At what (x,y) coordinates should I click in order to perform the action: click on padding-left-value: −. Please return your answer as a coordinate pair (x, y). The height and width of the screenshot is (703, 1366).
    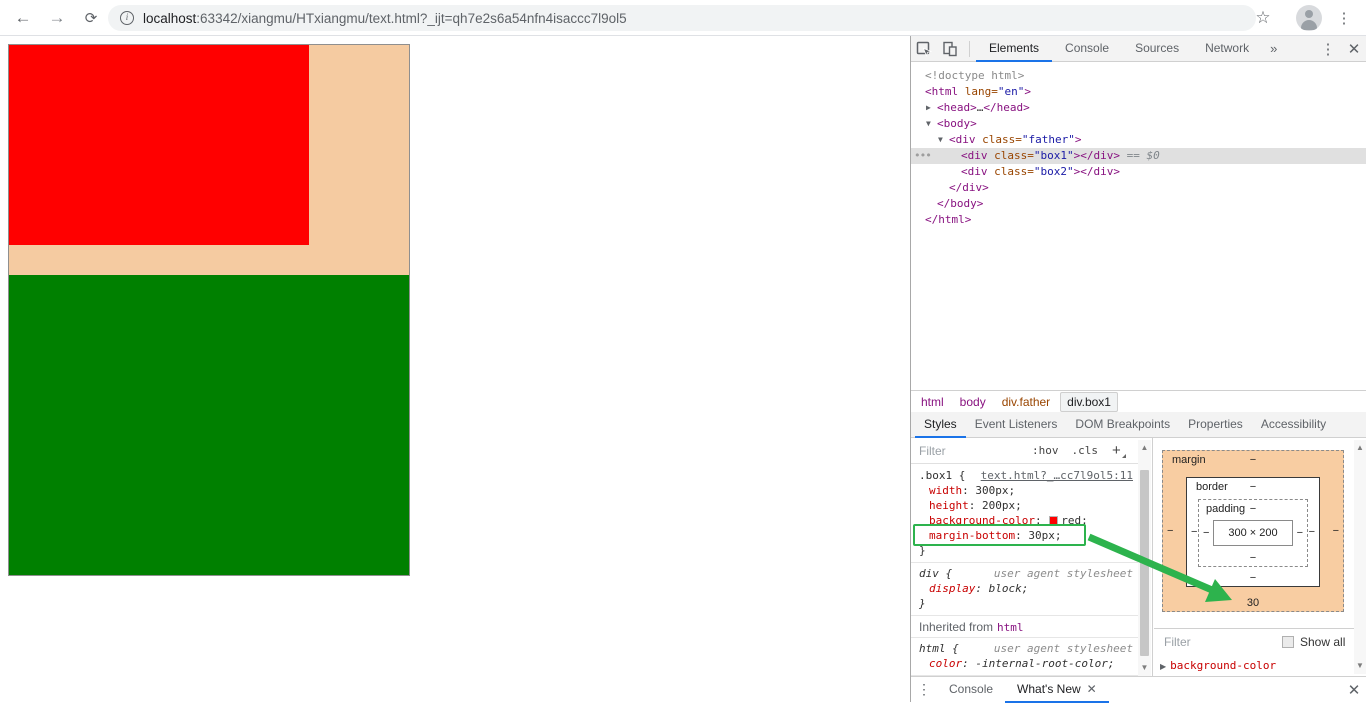
    Looking at the image, I should click on (1206, 533).